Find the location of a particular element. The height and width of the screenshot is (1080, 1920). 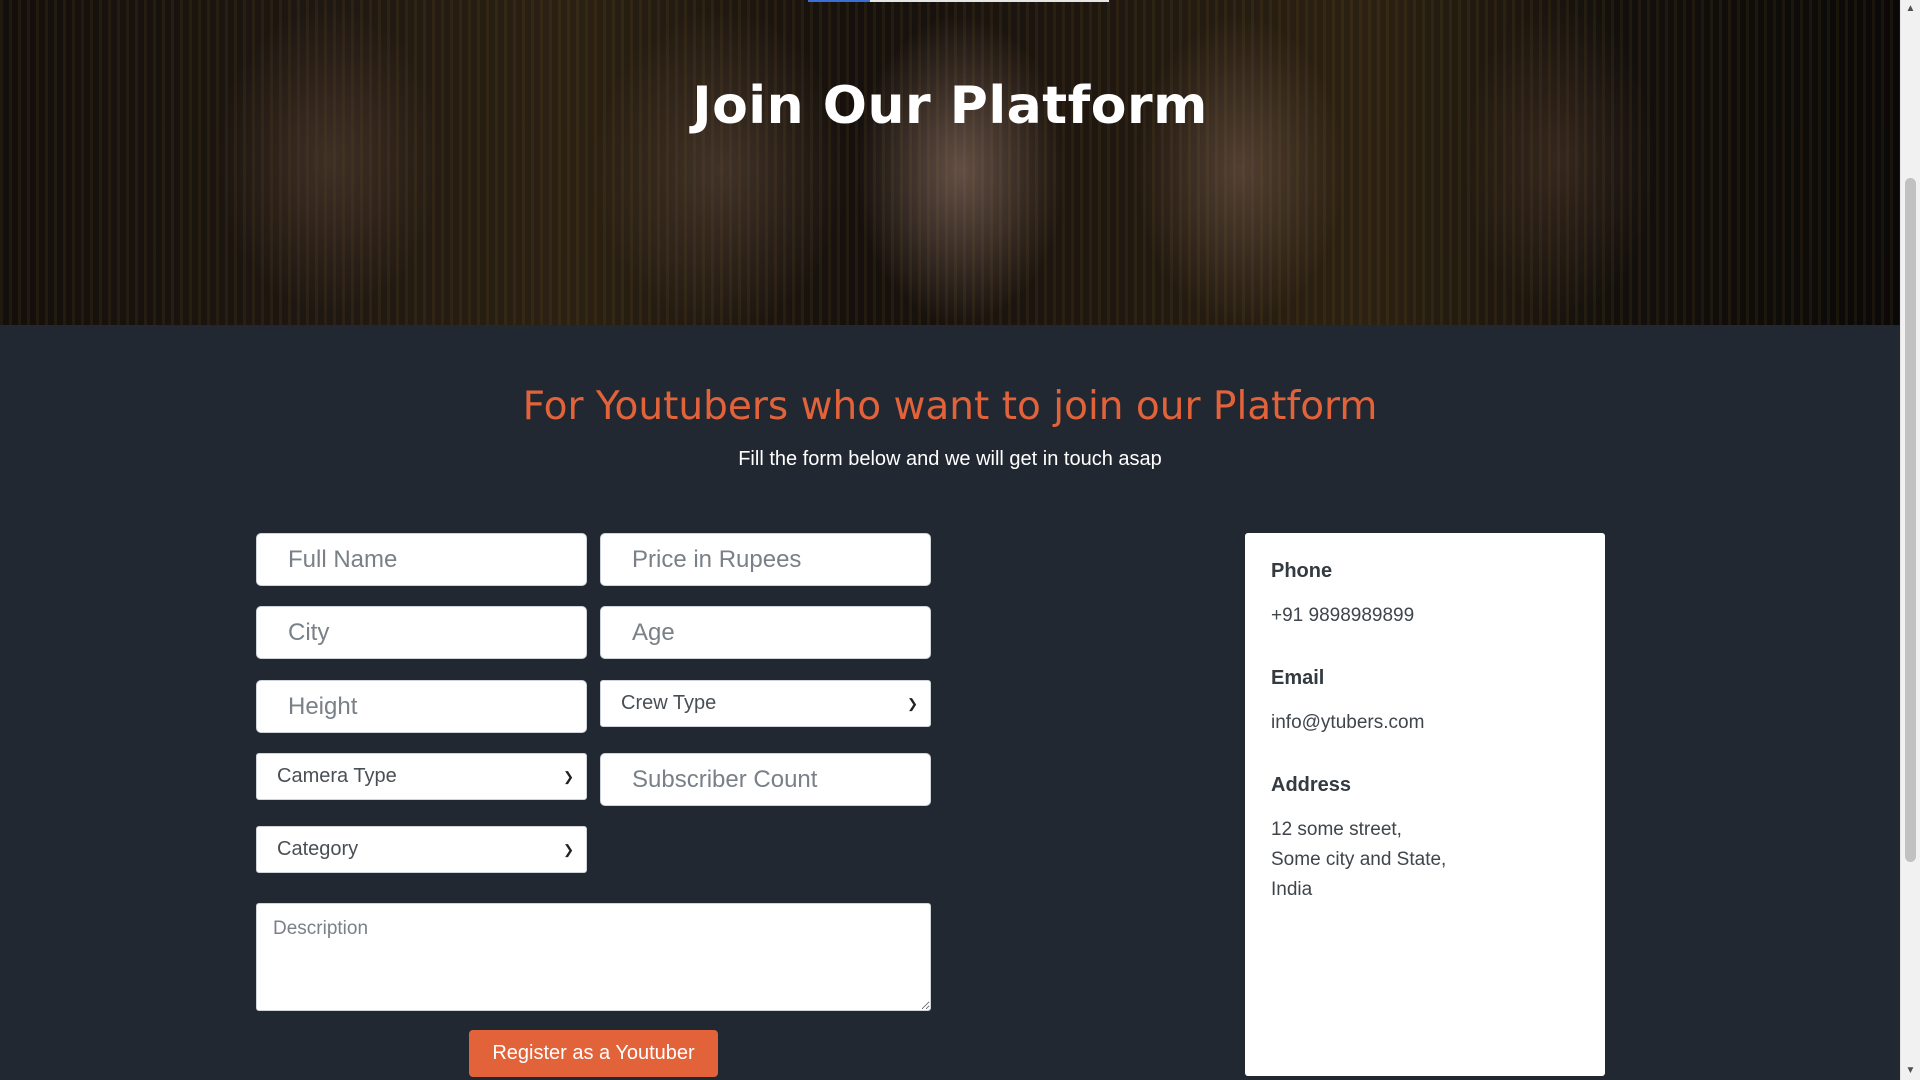

address-line: India is located at coordinates (1292, 889).